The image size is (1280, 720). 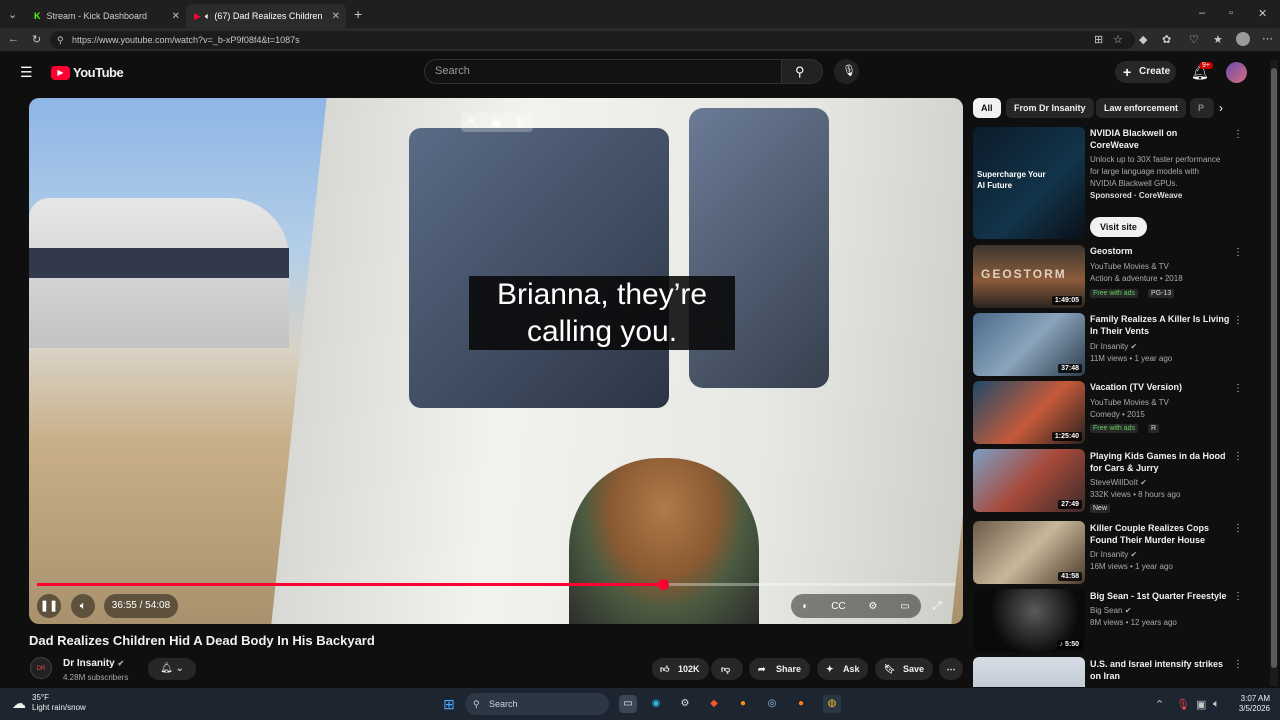 What do you see at coordinates (106, 16) in the screenshot?
I see `tab-kick-dashboard: K Stream - Kick Dashboard ✕` at bounding box center [106, 16].